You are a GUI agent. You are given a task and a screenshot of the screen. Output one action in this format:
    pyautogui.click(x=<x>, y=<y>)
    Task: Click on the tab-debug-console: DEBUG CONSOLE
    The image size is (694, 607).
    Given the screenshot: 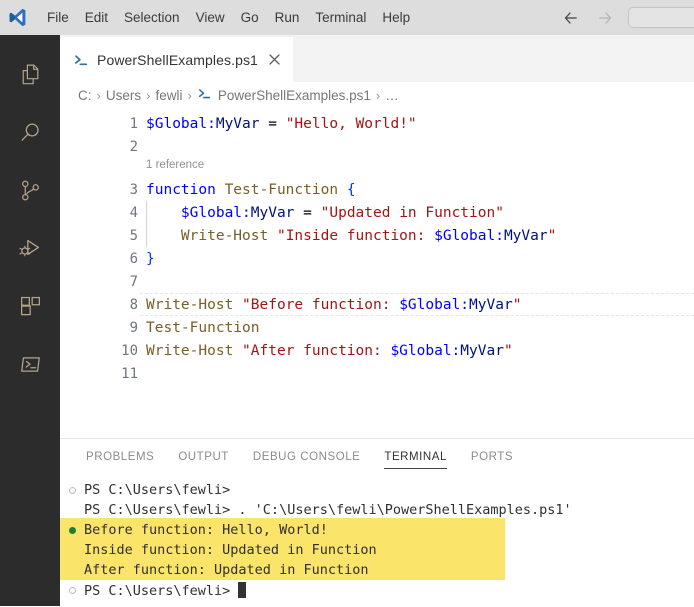 What is the action you would take?
    pyautogui.click(x=306, y=456)
    